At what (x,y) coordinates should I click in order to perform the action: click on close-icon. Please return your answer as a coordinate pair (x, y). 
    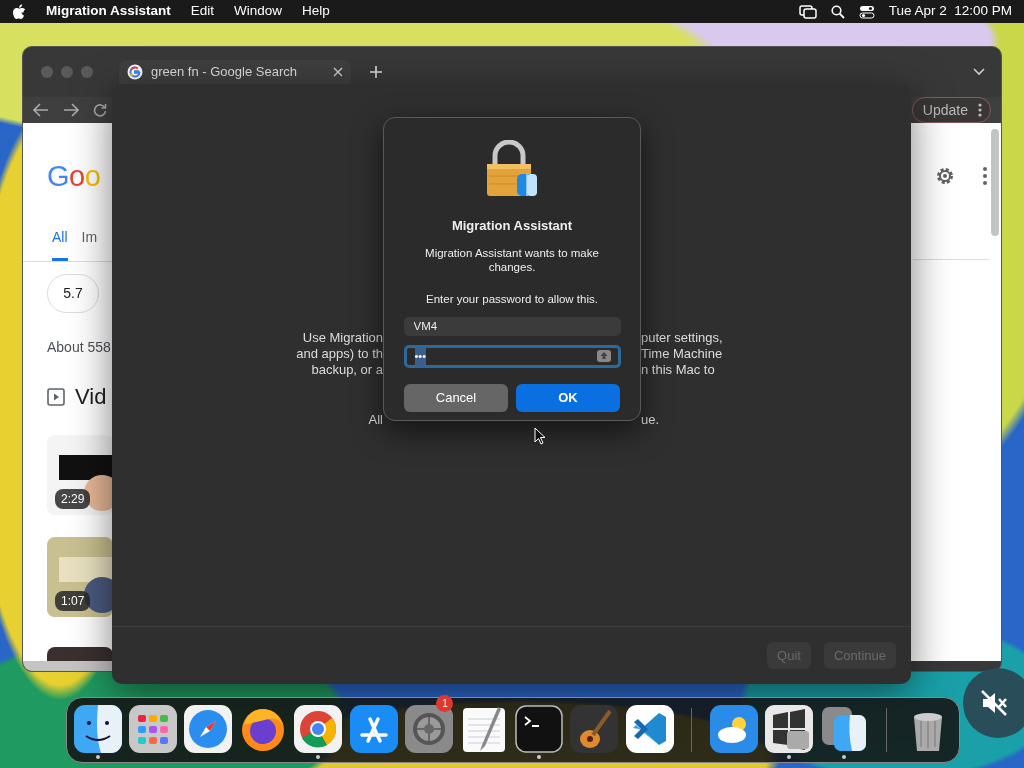
    Looking at the image, I should click on (338, 72).